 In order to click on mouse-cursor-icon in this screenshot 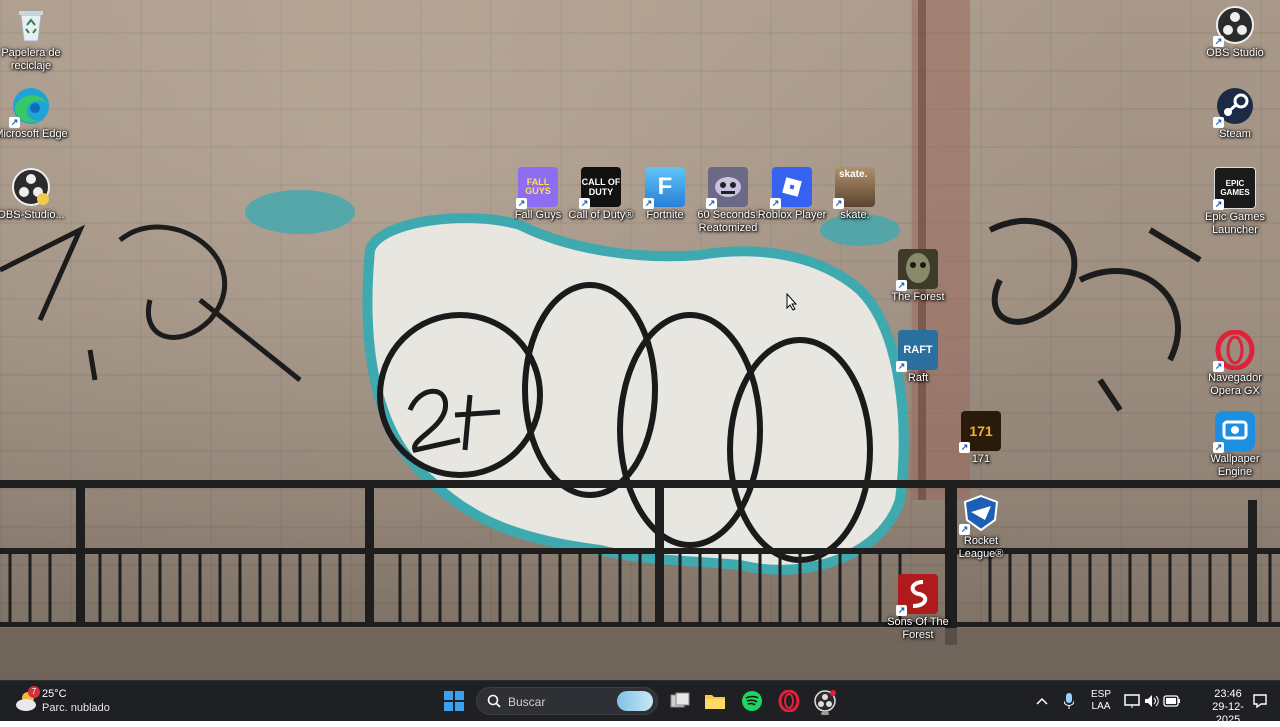, I will do `click(792, 302)`.